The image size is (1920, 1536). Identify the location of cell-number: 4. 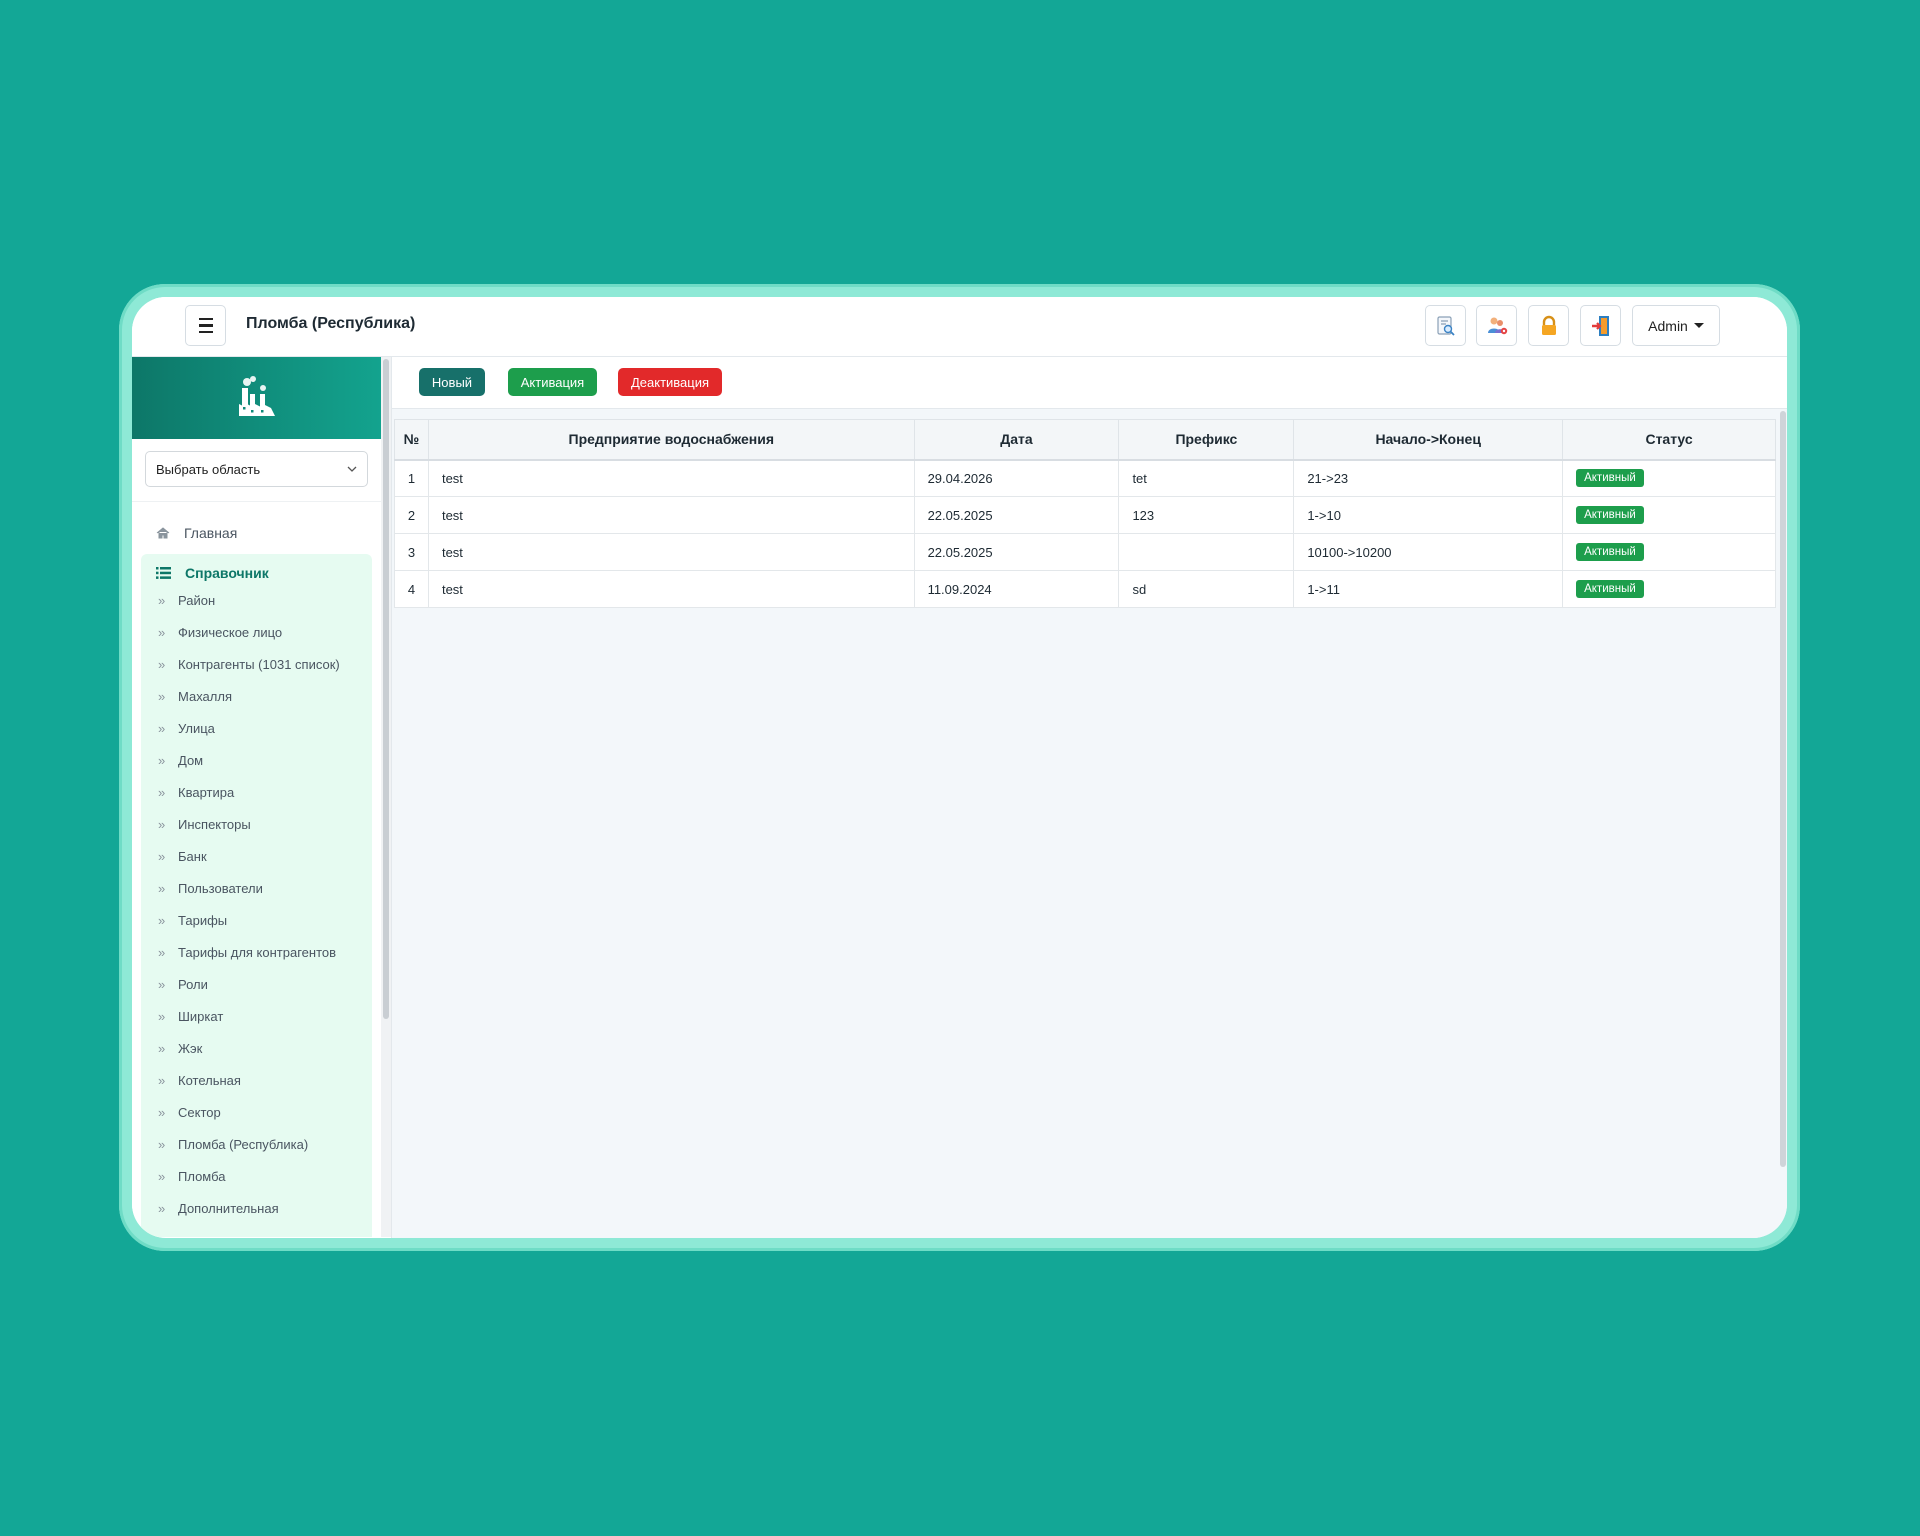
(411, 589).